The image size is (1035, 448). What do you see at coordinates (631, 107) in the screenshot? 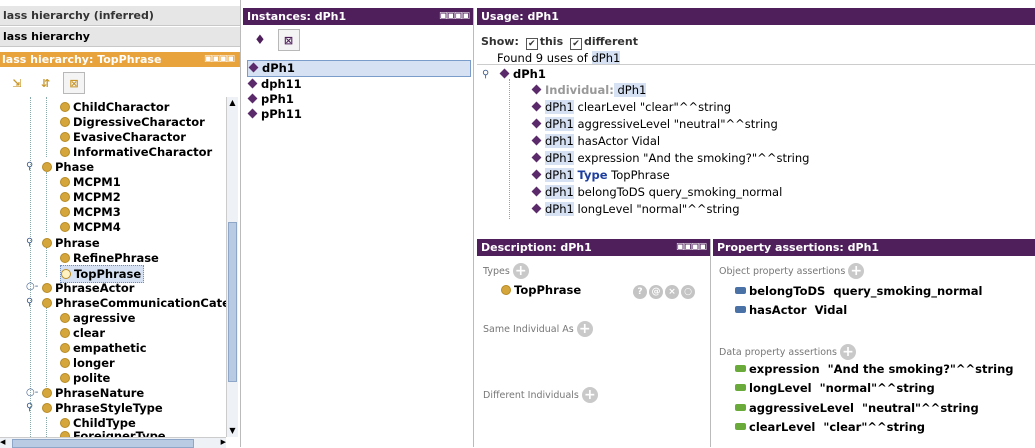
I see `usage-row: dPh1 clearLevel "clear"^^string` at bounding box center [631, 107].